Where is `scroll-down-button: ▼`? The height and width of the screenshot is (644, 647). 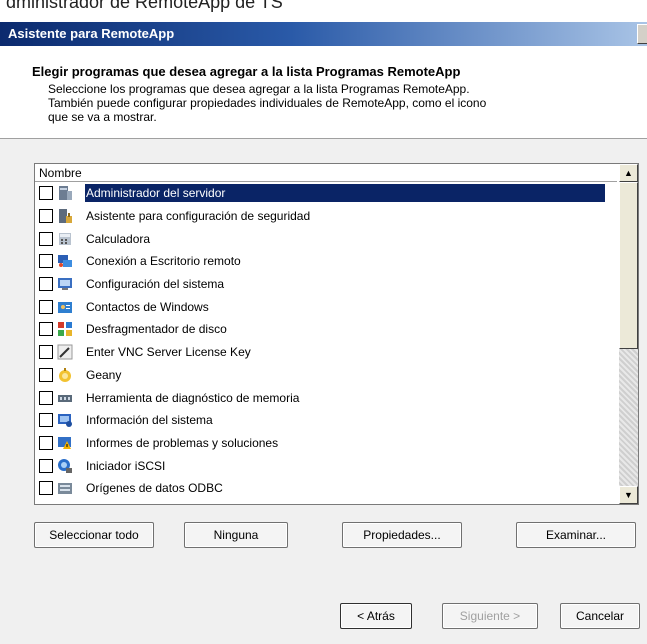 scroll-down-button: ▼ is located at coordinates (628, 495).